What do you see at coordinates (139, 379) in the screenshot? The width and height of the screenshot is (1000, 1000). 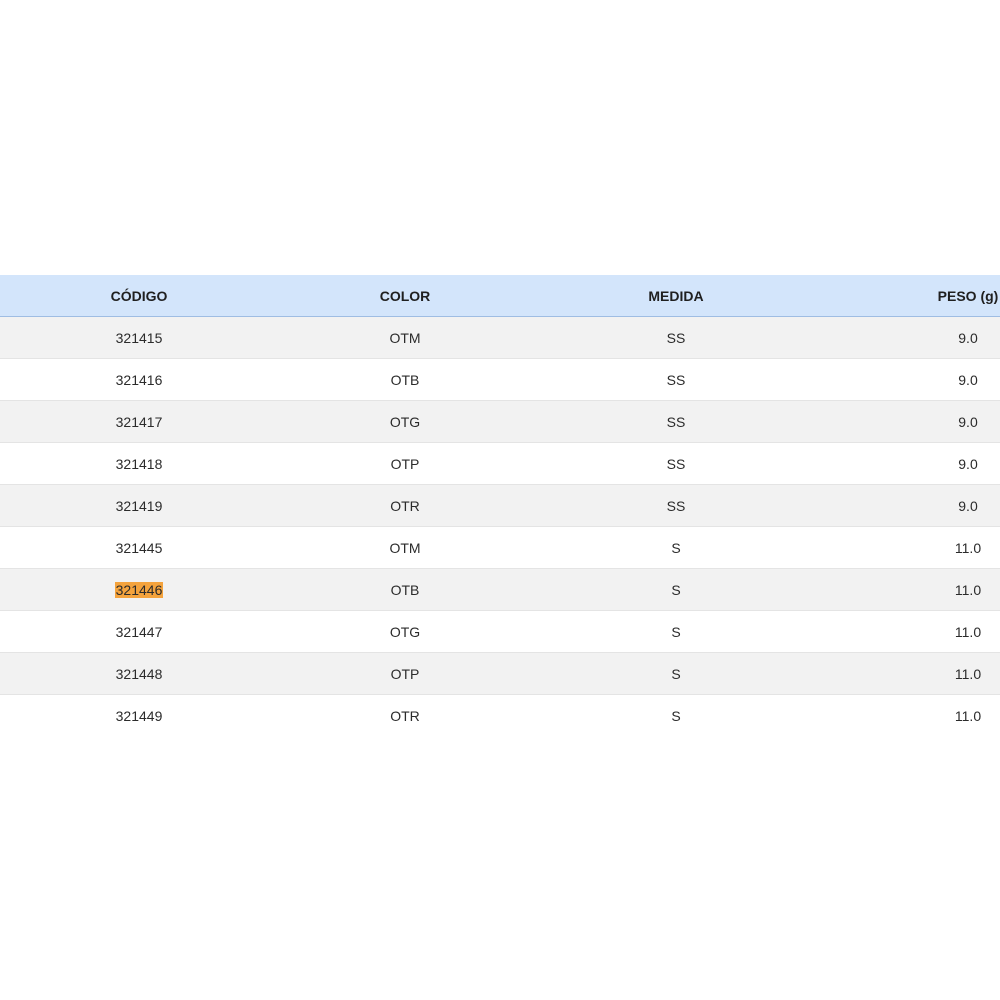 I see `cell-codigo: 321416` at bounding box center [139, 379].